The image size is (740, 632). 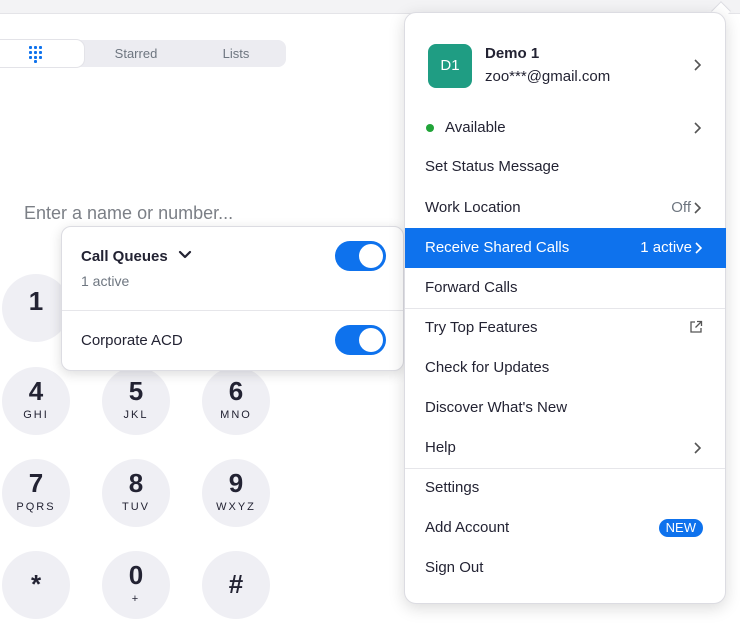 What do you see at coordinates (36, 301) in the screenshot?
I see `key-digit: 1` at bounding box center [36, 301].